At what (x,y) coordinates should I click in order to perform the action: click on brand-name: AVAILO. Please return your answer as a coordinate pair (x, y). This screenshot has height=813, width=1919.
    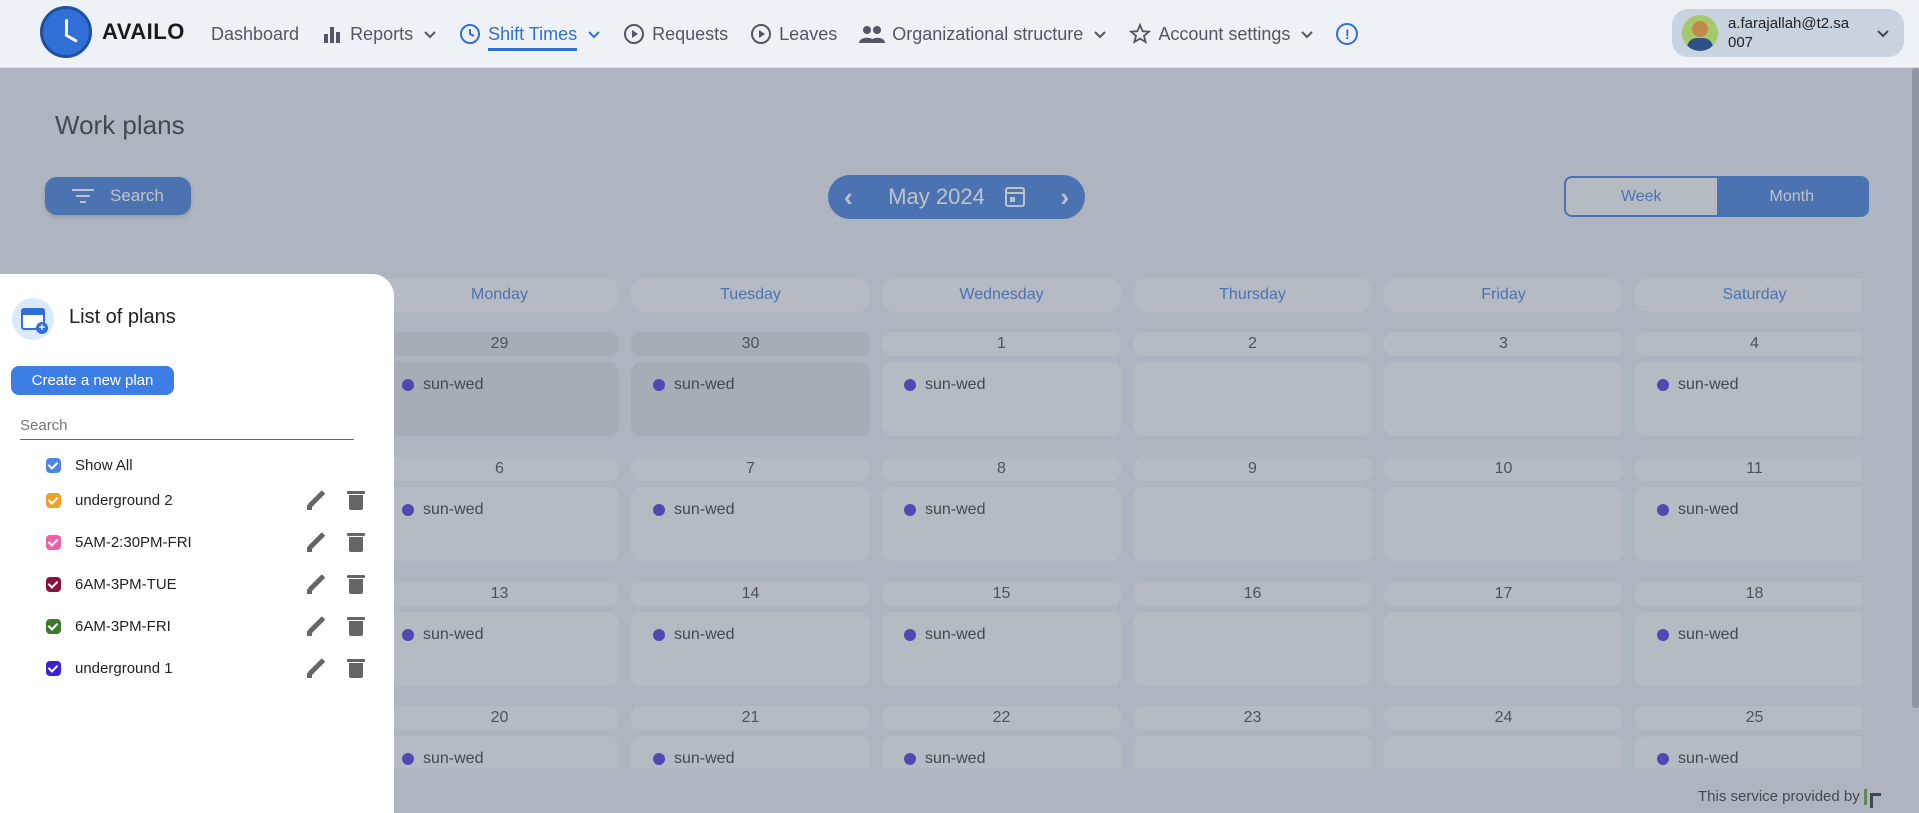
    Looking at the image, I should click on (143, 31).